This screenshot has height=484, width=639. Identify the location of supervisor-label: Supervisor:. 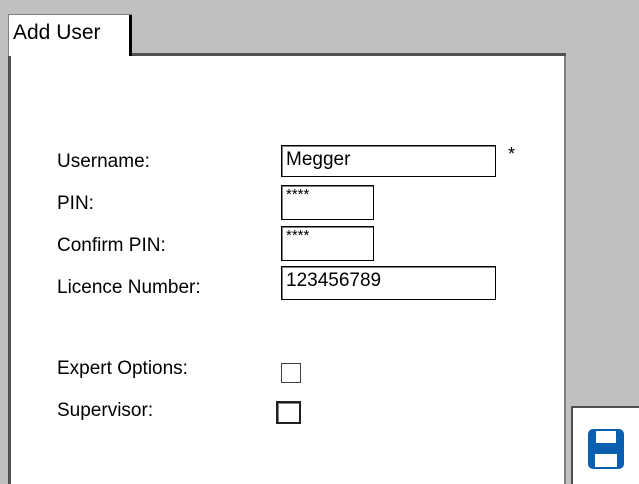
(105, 410).